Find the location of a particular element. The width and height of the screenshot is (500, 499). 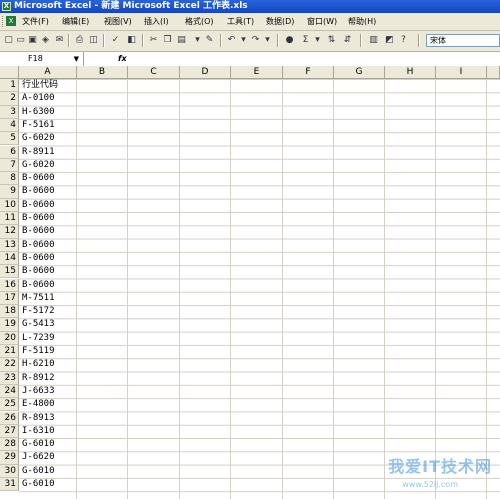

row-header: 19 is located at coordinates (9, 325).